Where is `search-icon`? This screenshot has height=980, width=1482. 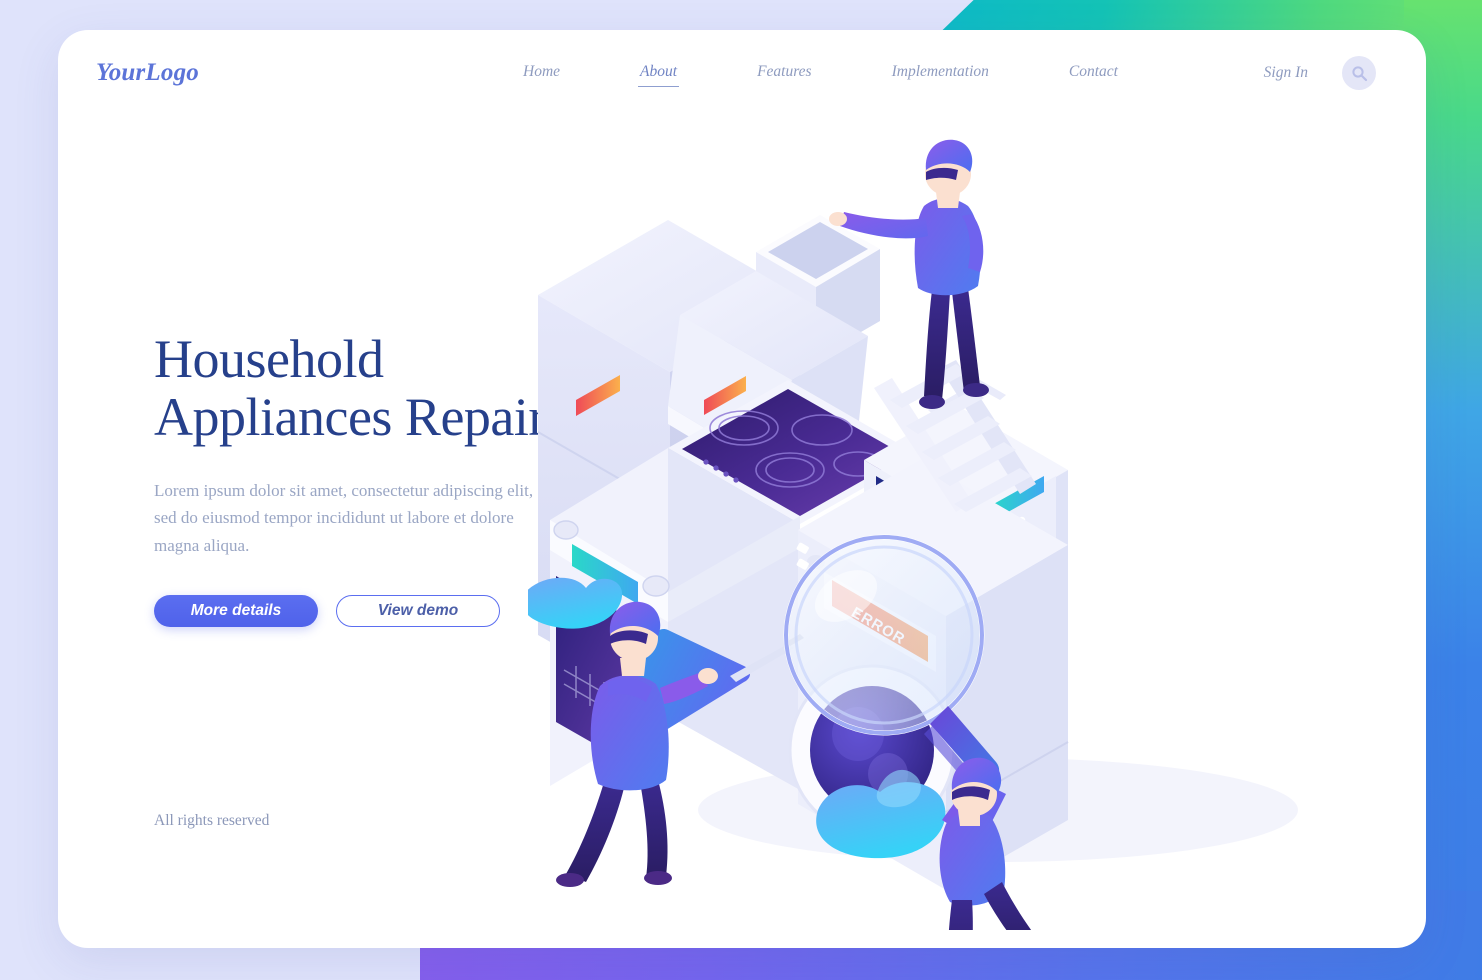 search-icon is located at coordinates (1359, 73).